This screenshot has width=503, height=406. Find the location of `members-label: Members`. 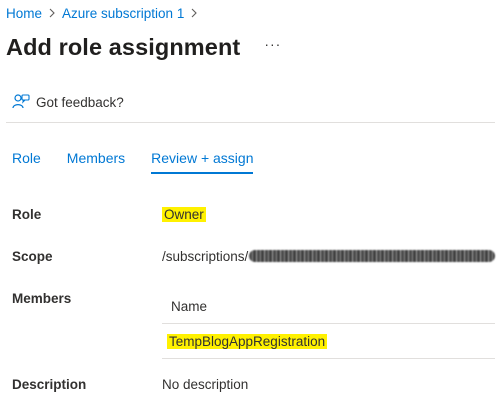

members-label: Members is located at coordinates (42, 298).